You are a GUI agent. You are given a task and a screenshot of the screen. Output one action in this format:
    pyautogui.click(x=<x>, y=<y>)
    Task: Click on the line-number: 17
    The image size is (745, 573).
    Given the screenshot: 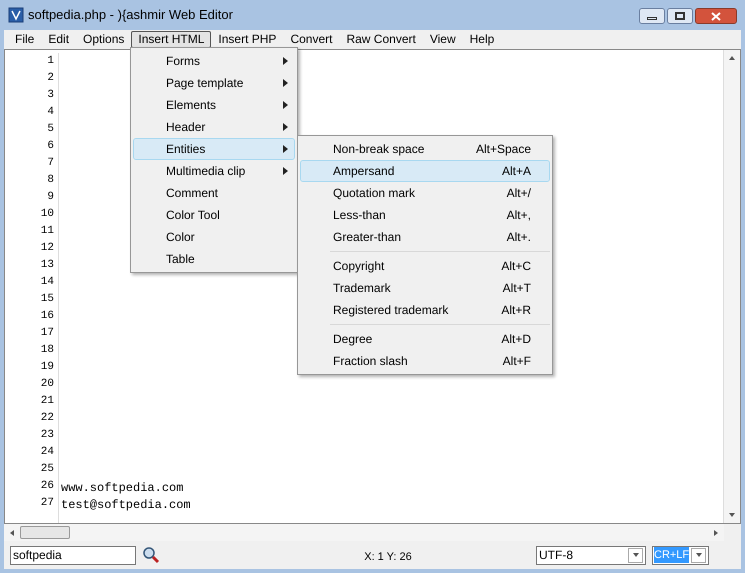 What is the action you would take?
    pyautogui.click(x=47, y=333)
    